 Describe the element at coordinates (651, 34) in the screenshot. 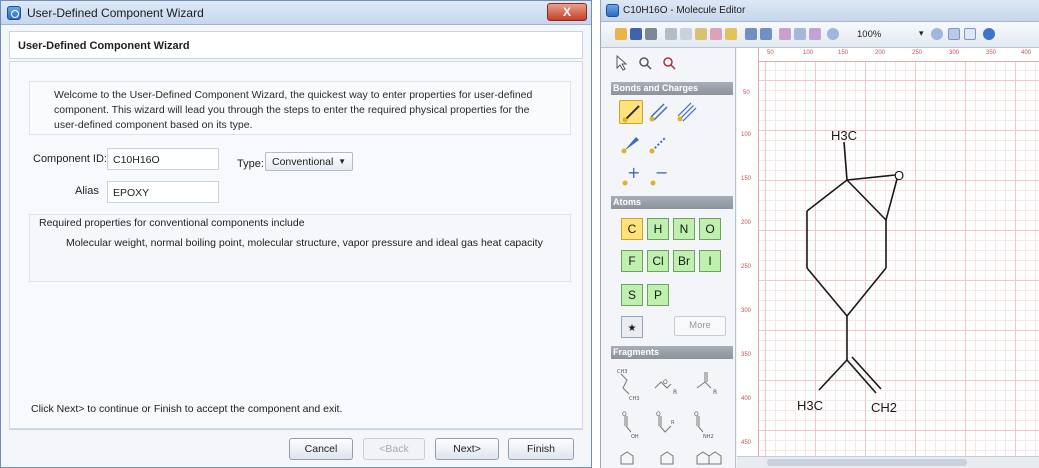

I see `print-icon` at that location.